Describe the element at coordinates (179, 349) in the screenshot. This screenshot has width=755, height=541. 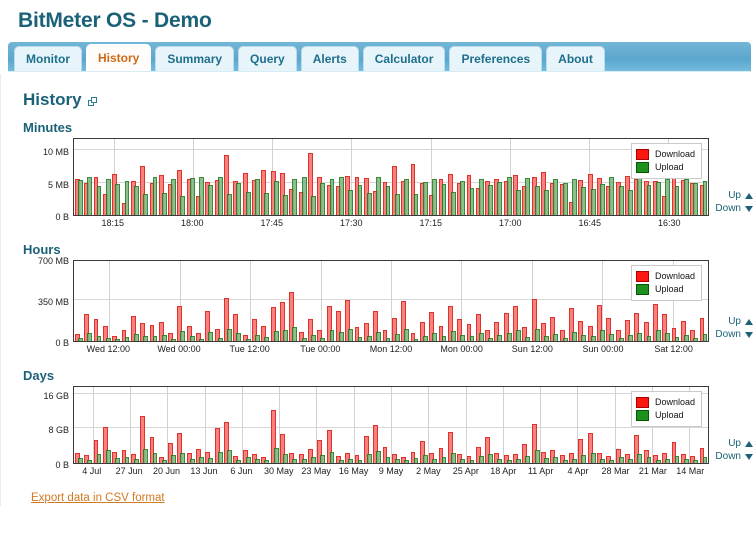
I see `x-tick-label: Wed 00:00` at that location.